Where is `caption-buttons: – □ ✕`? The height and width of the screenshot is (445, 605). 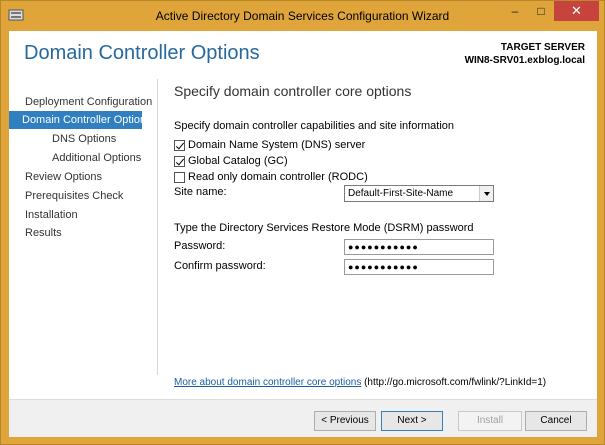
caption-buttons: – □ ✕ is located at coordinates (550, 11).